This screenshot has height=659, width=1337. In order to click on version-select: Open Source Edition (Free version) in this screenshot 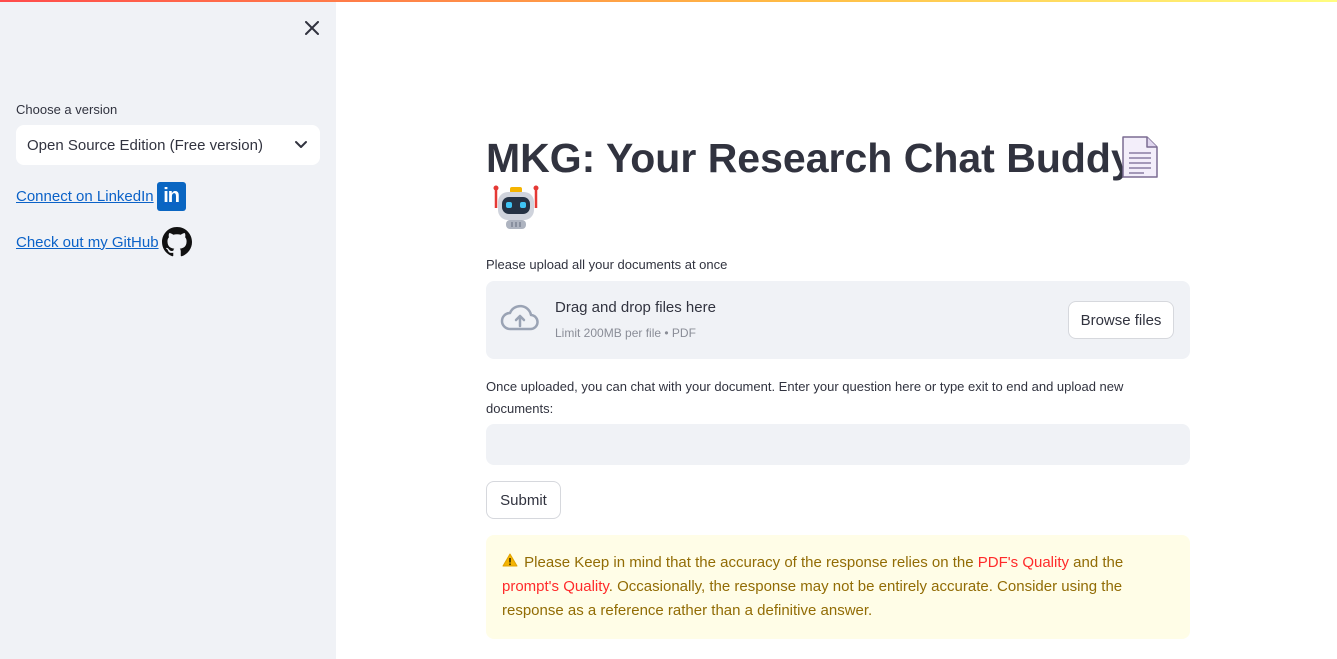, I will do `click(168, 145)`.